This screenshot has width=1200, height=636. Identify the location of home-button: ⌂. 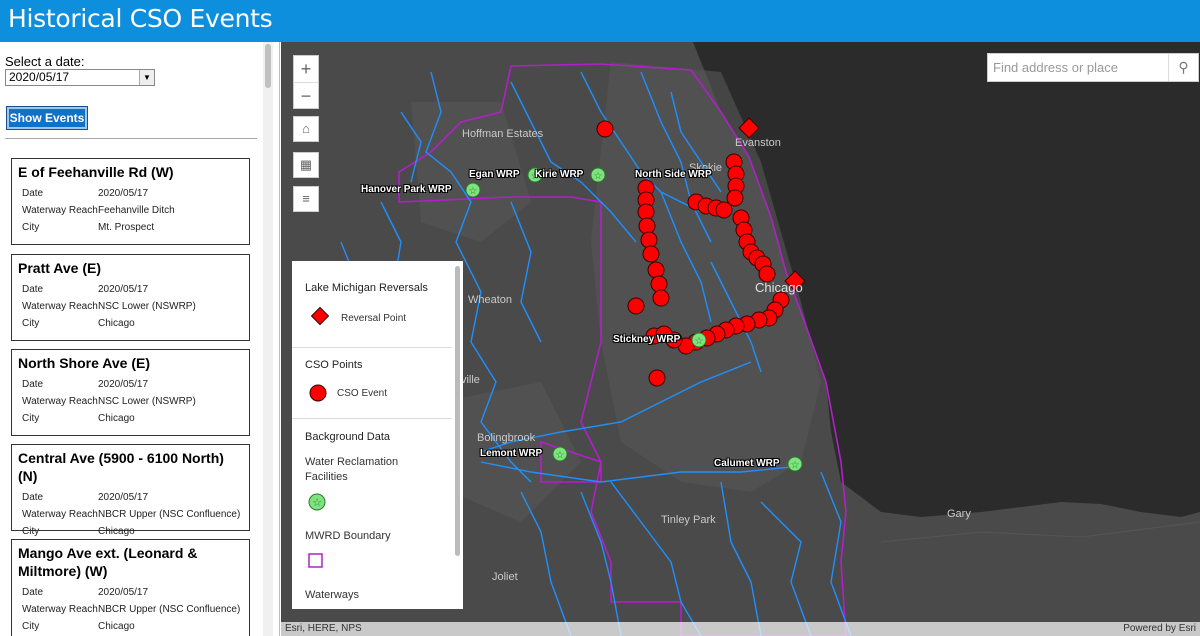
(306, 129).